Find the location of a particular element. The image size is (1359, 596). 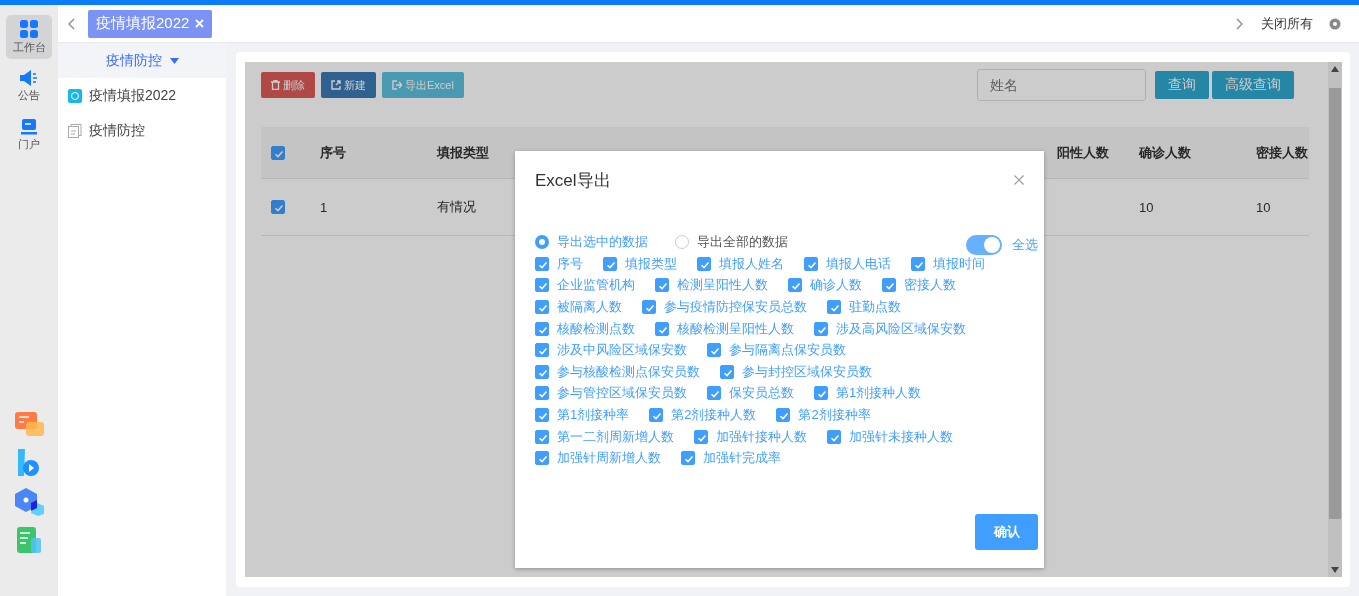

field-checkbox: 第2剂接种率 is located at coordinates (823, 415).